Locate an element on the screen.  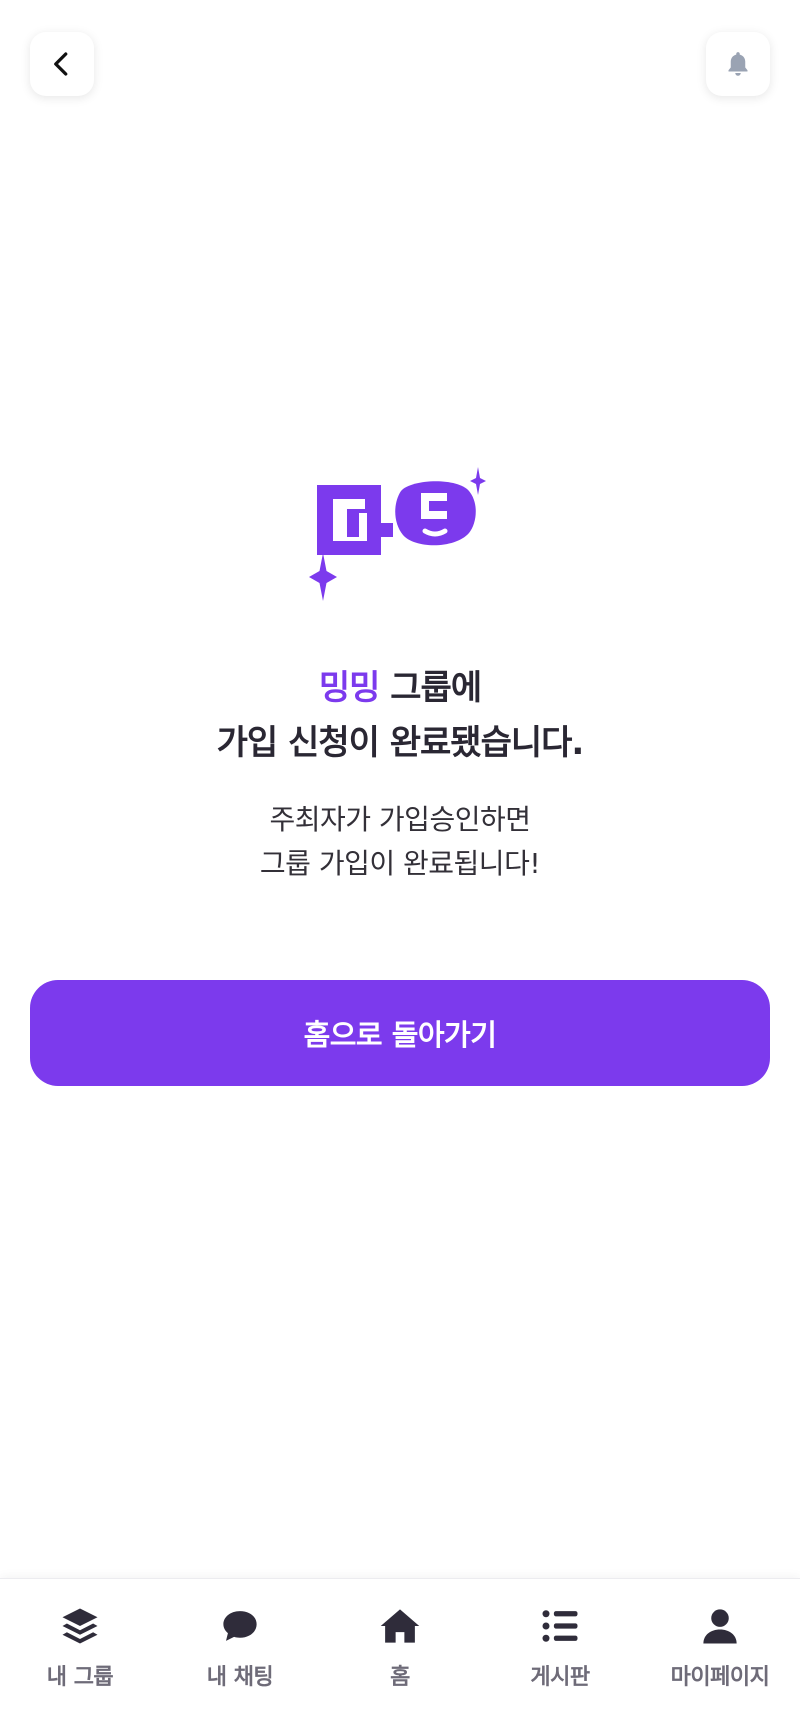
home-icon is located at coordinates (400, 1626).